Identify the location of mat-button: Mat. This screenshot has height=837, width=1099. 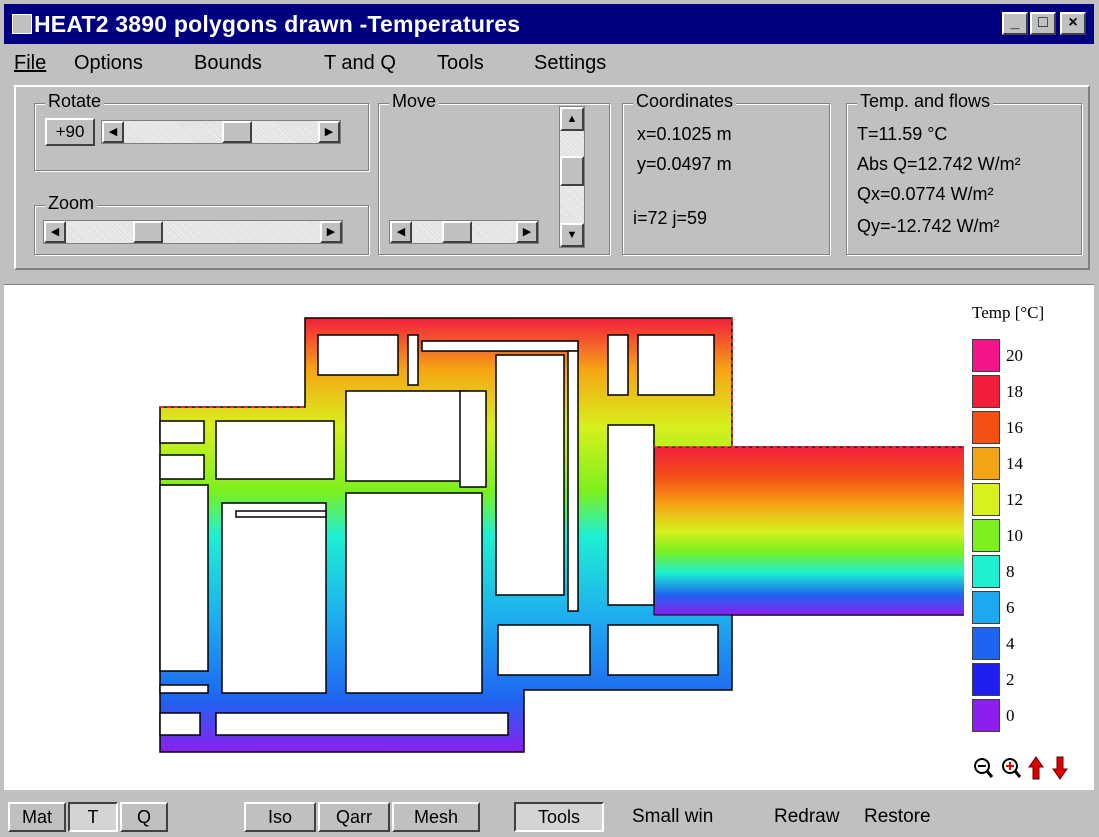
(37, 817).